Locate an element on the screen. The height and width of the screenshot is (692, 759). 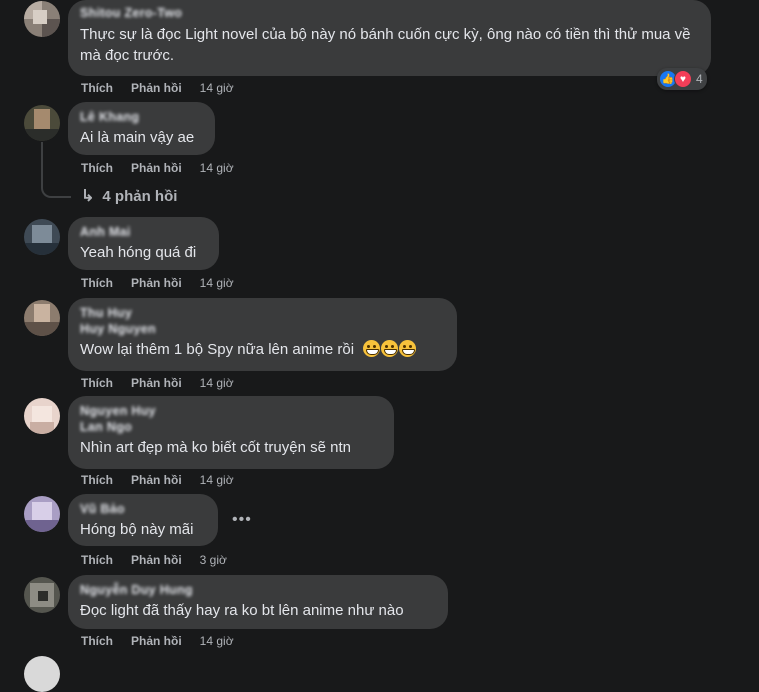
comment-author-secondary: Huy Nguyen is located at coordinates (118, 329).